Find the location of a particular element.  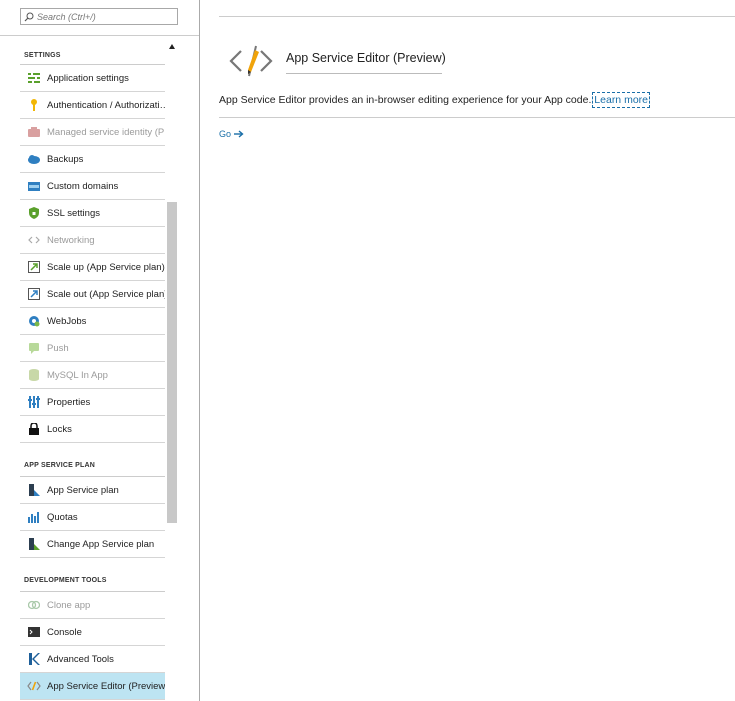

sidebar-item-custom-domains: Custom domains is located at coordinates (92, 186).